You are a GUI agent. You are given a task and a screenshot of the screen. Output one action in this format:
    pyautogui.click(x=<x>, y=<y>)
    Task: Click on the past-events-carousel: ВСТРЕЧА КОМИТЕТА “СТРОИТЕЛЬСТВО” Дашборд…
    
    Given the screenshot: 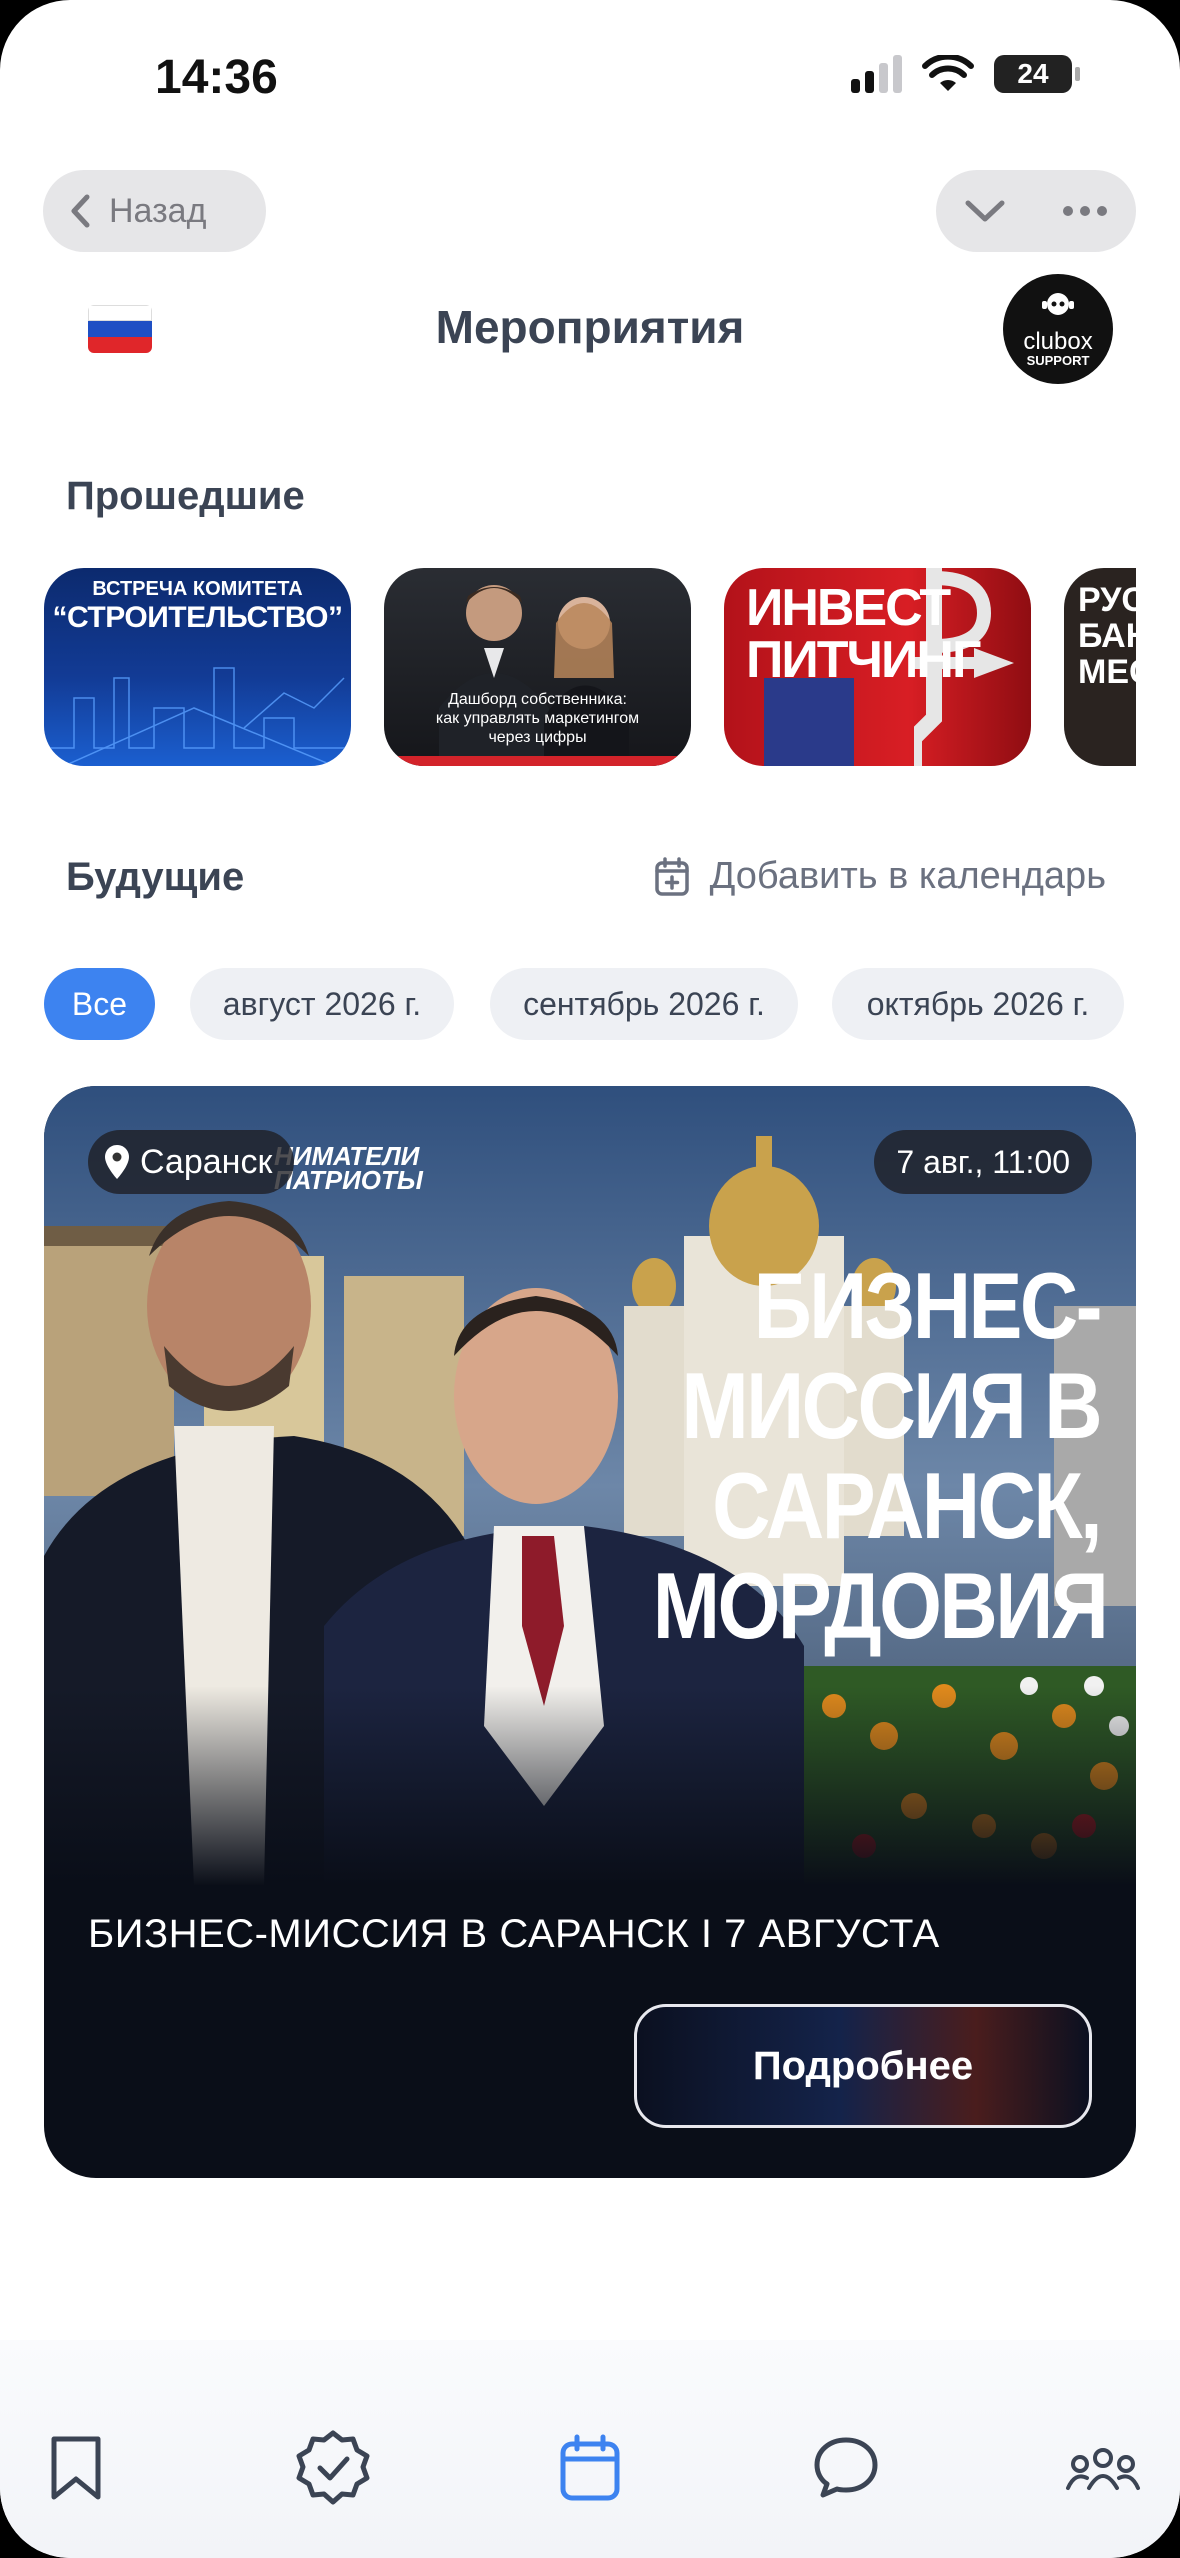 What is the action you would take?
    pyautogui.click(x=590, y=668)
    